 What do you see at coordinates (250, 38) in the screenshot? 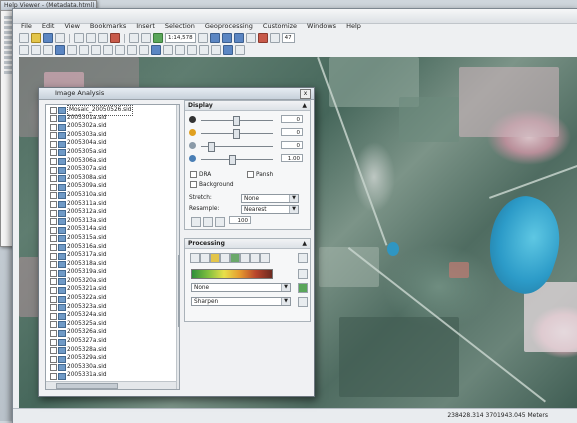
I see `arctoolbox-icon` at bounding box center [250, 38].